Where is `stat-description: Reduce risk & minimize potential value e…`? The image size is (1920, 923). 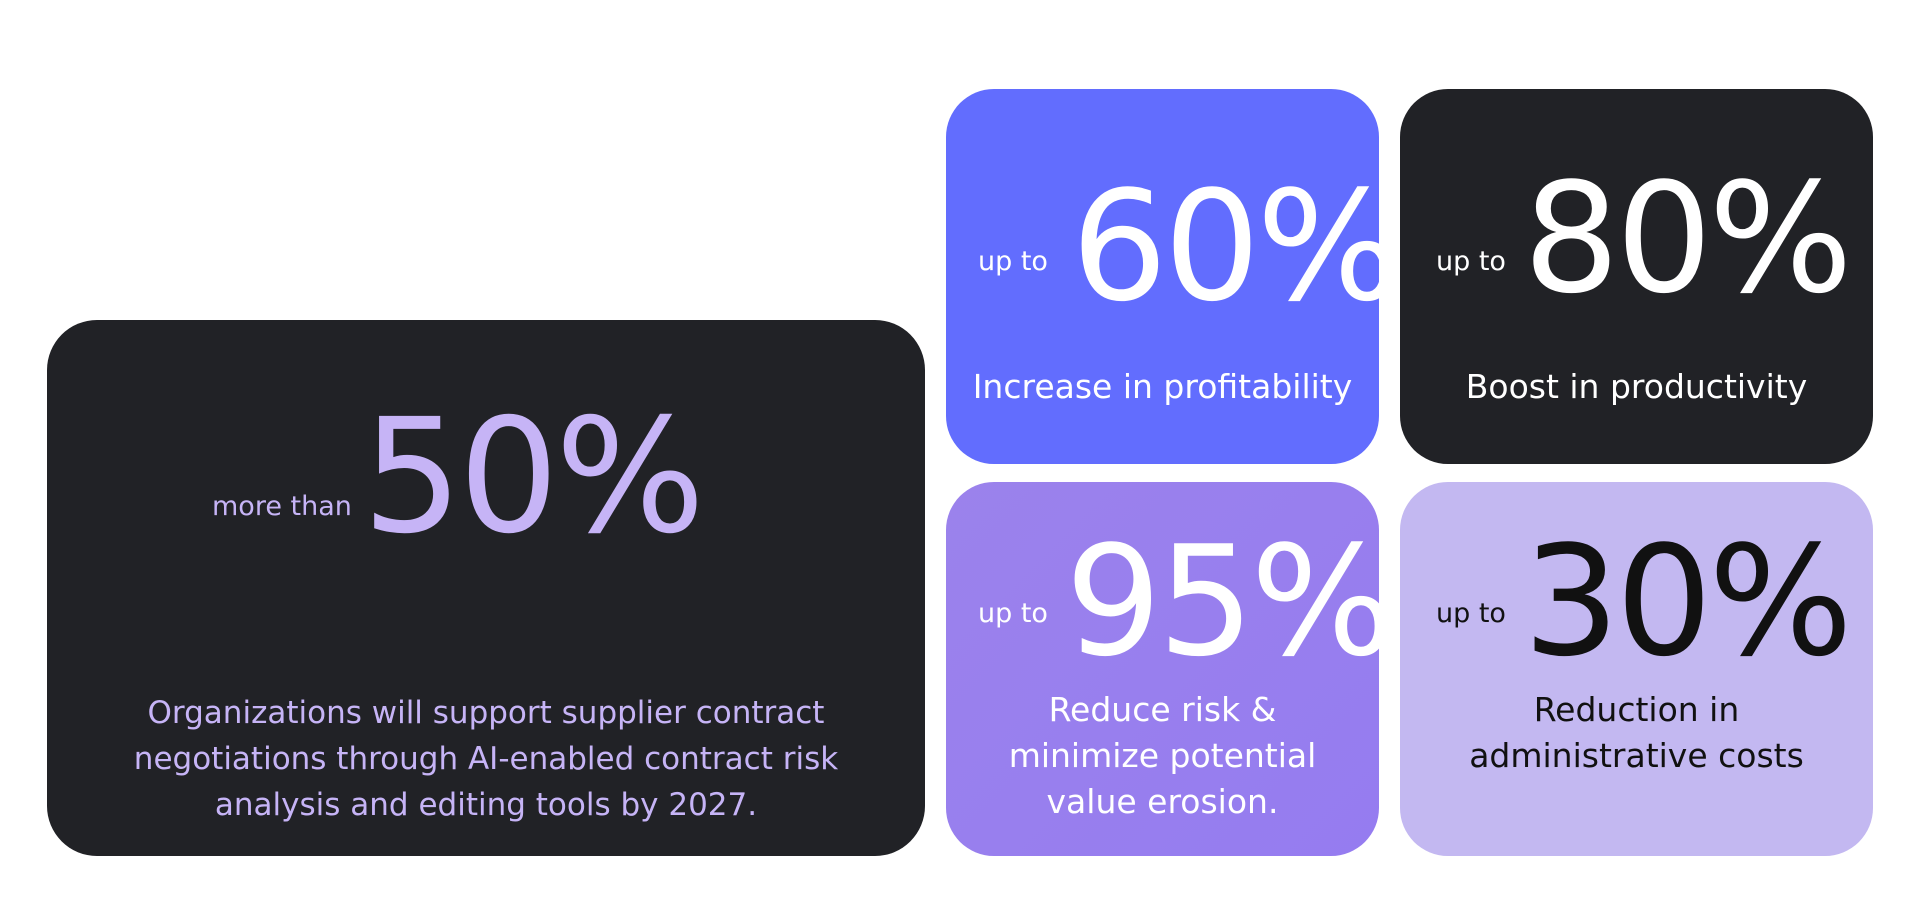 stat-description: Reduce risk & minimize potential value e… is located at coordinates (1162, 755).